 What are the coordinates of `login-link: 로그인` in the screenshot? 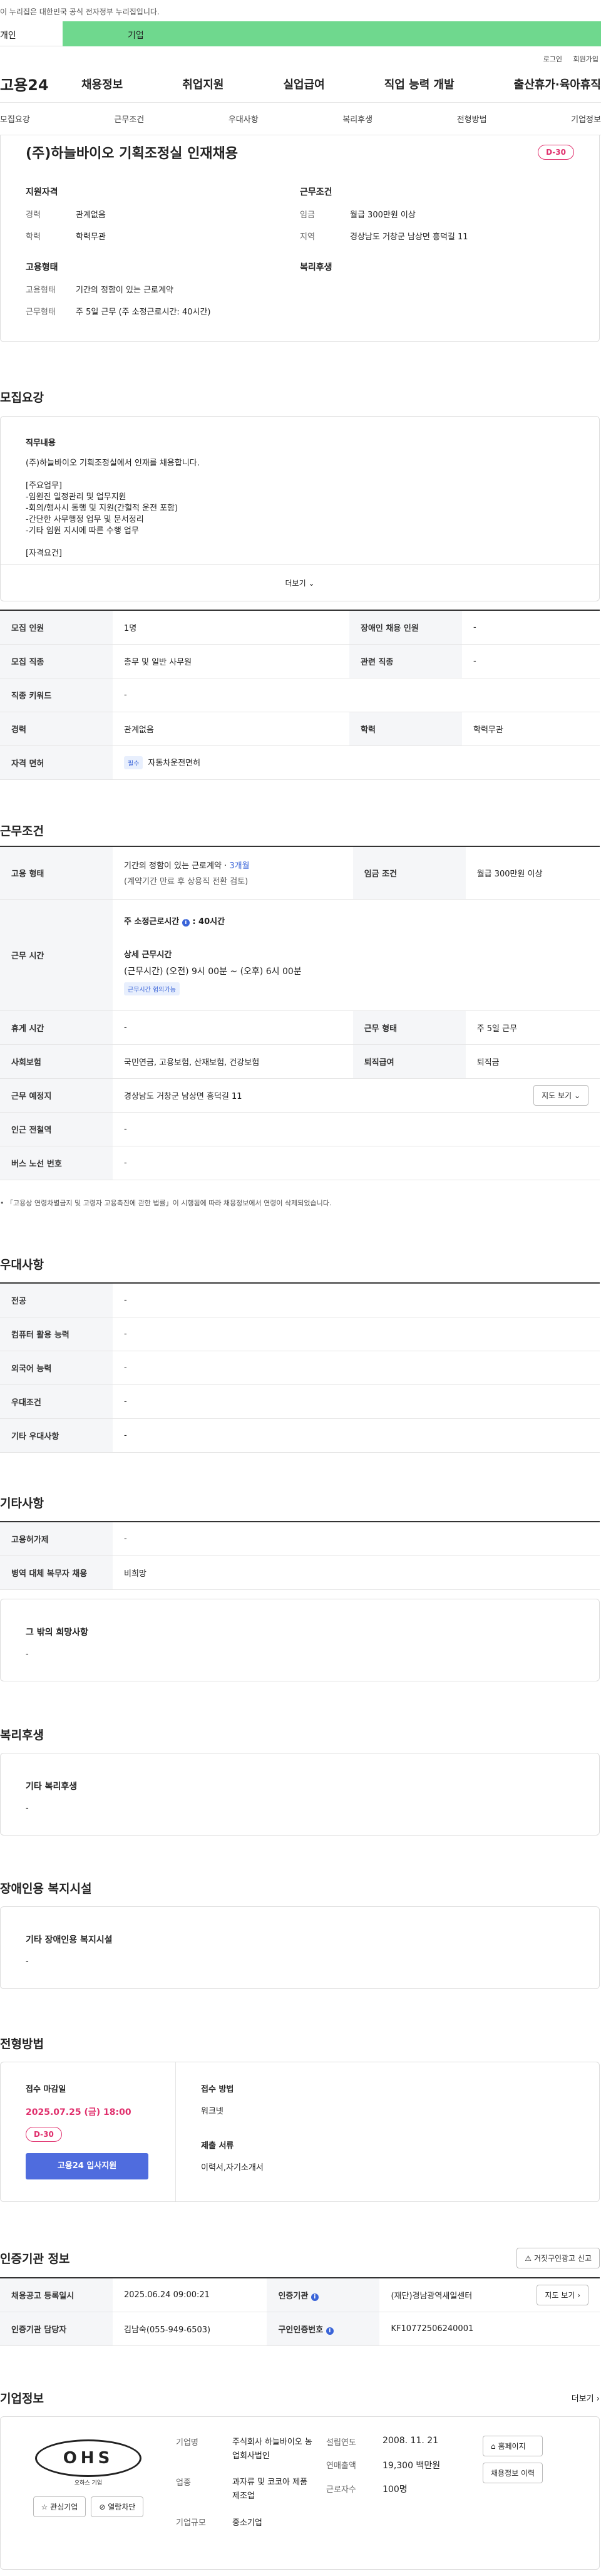 It's located at (552, 59).